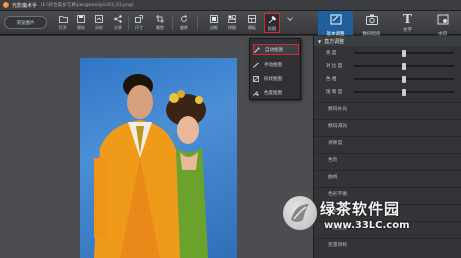  Describe the element at coordinates (387, 125) in the screenshot. I see `section-reduce-light: 数码减光` at that location.